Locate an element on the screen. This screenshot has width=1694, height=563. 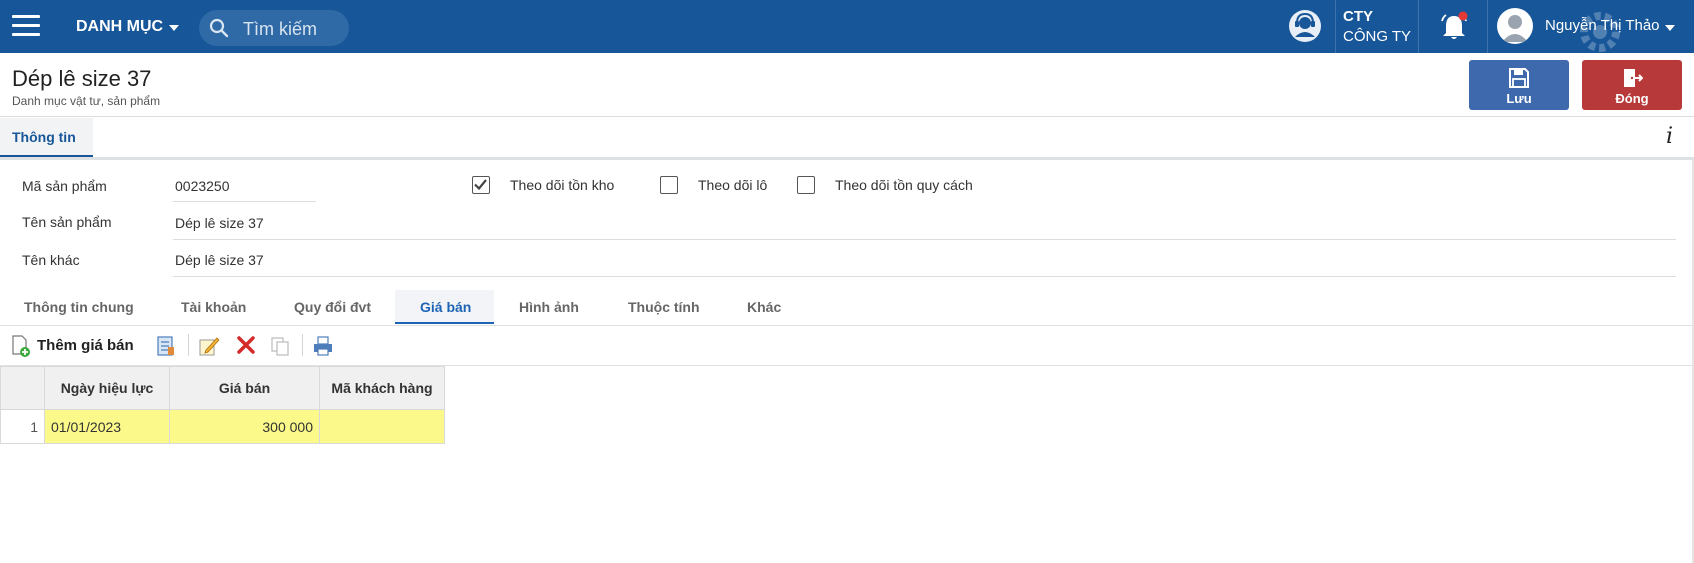
track-lot-label: Theo dõi lô is located at coordinates (733, 185).